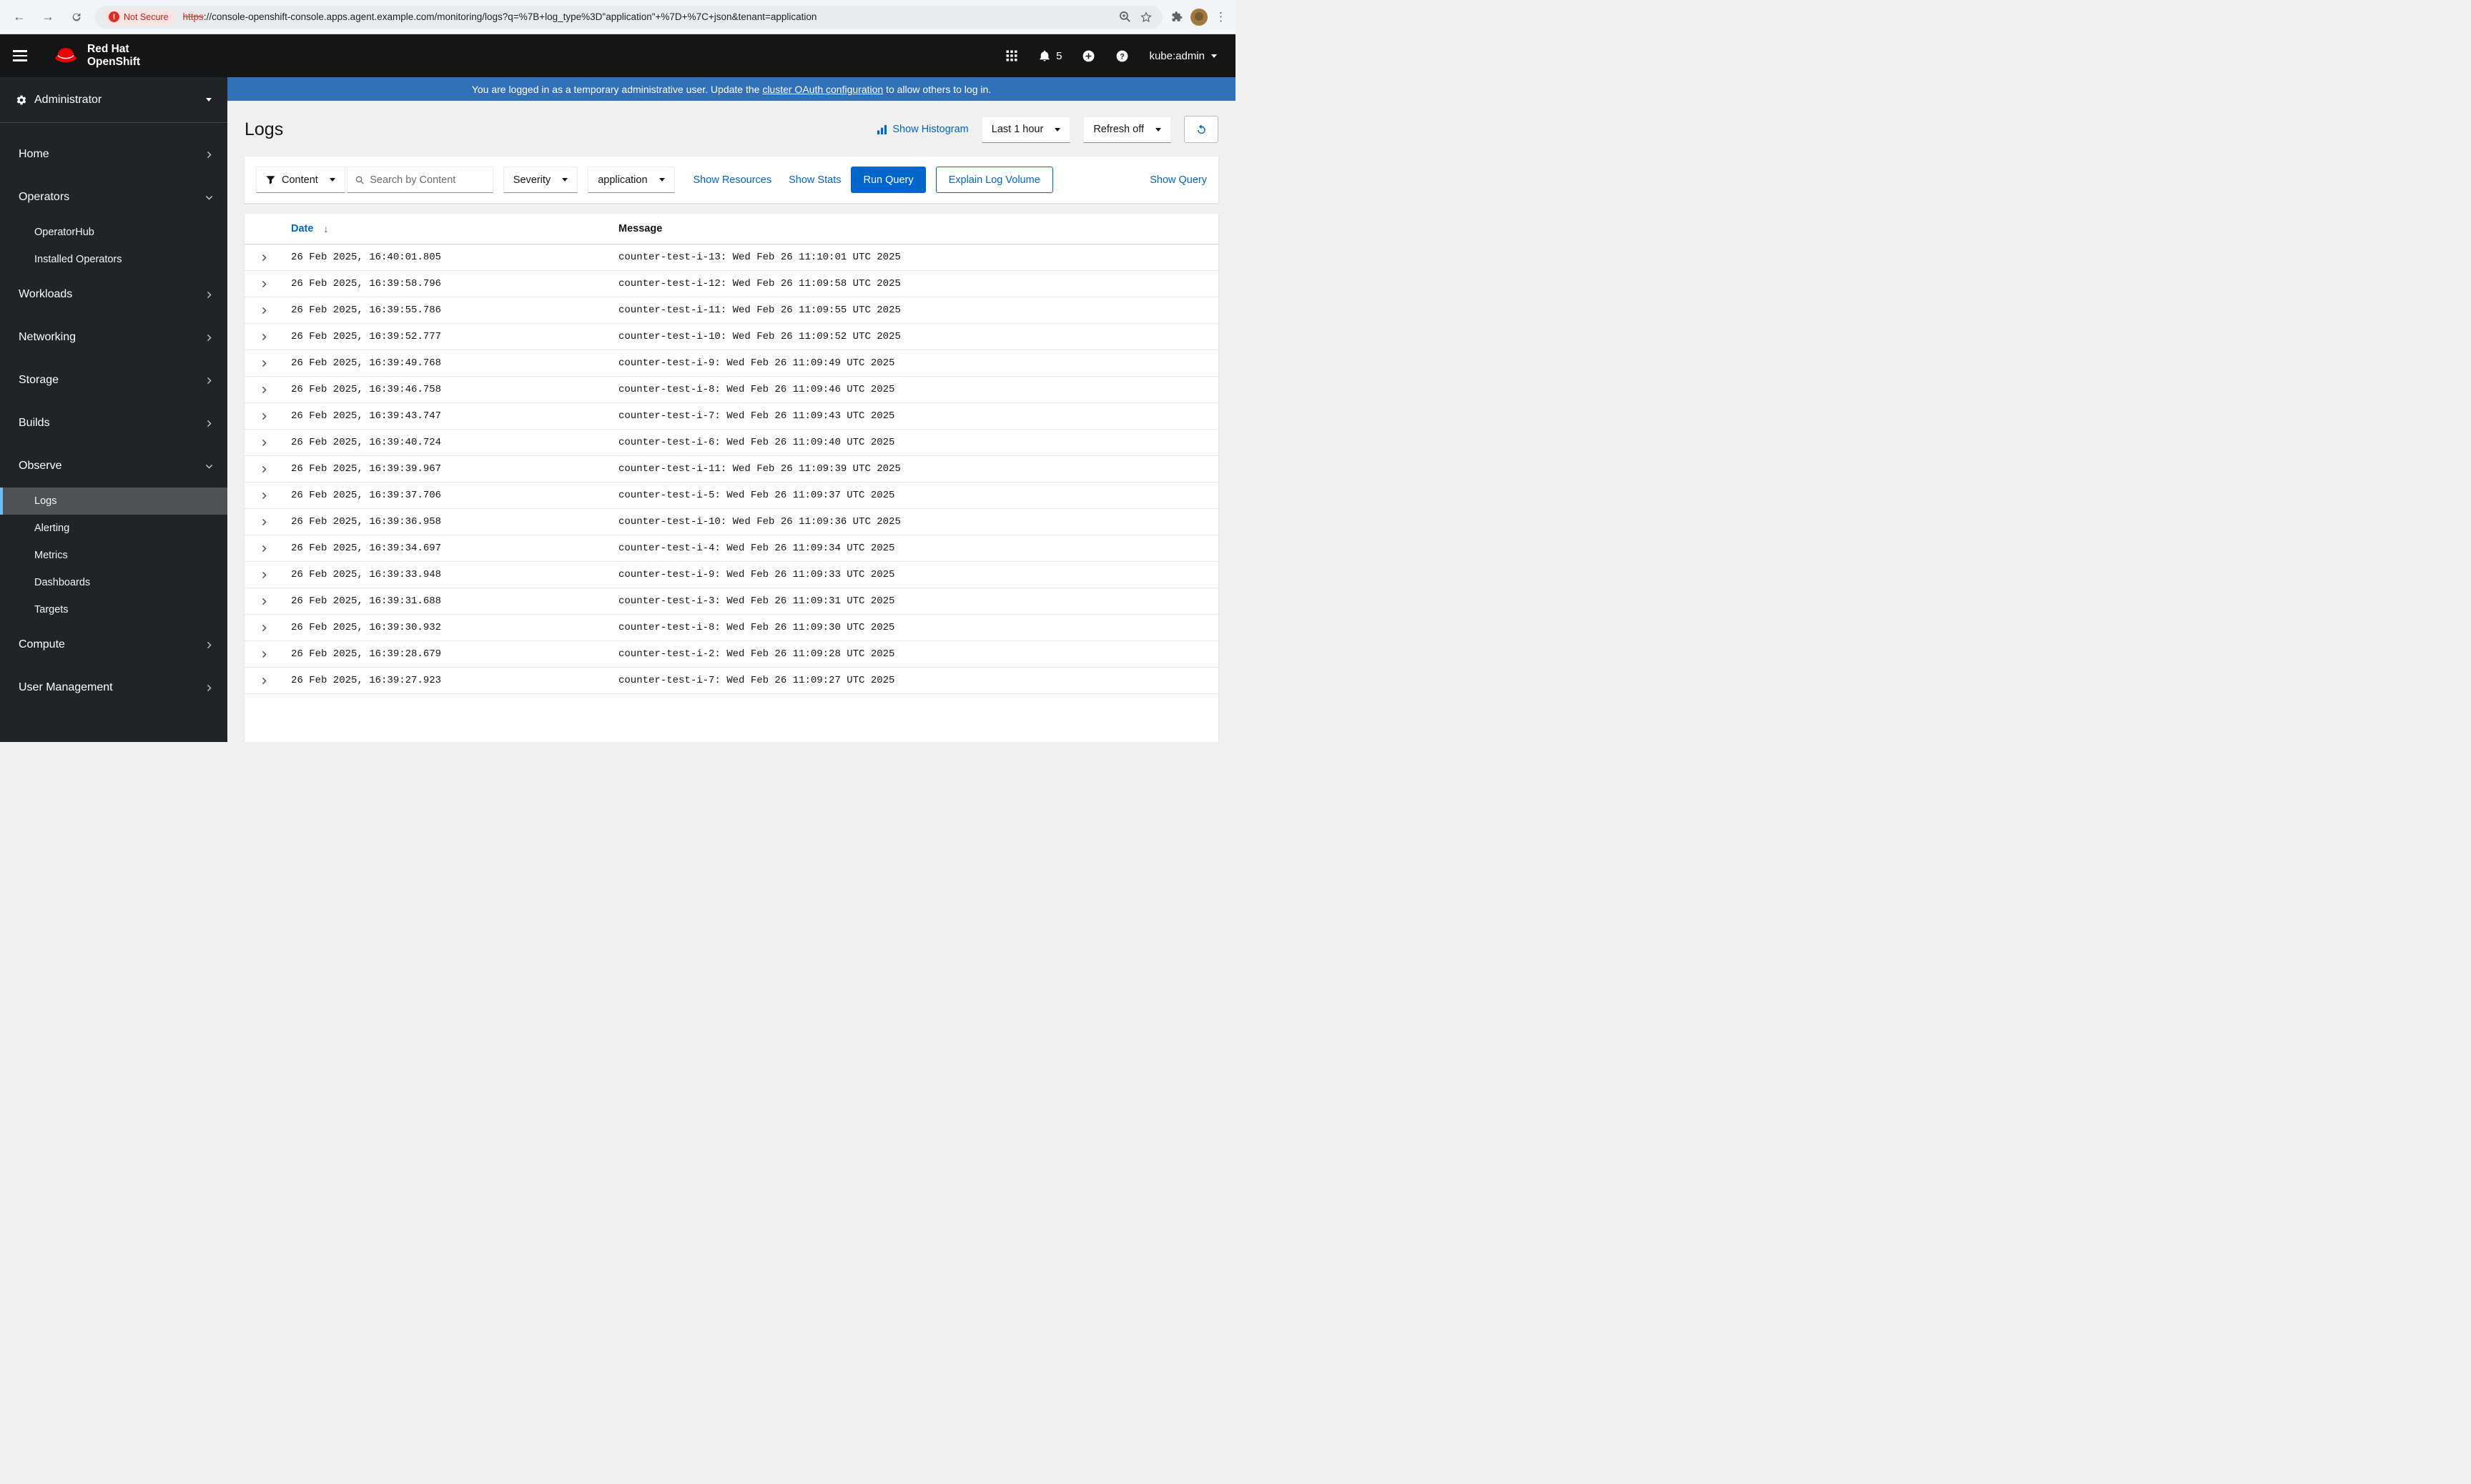 This screenshot has height=1484, width=2471. What do you see at coordinates (113, 380) in the screenshot?
I see `sidebar-item-storage: Storage` at bounding box center [113, 380].